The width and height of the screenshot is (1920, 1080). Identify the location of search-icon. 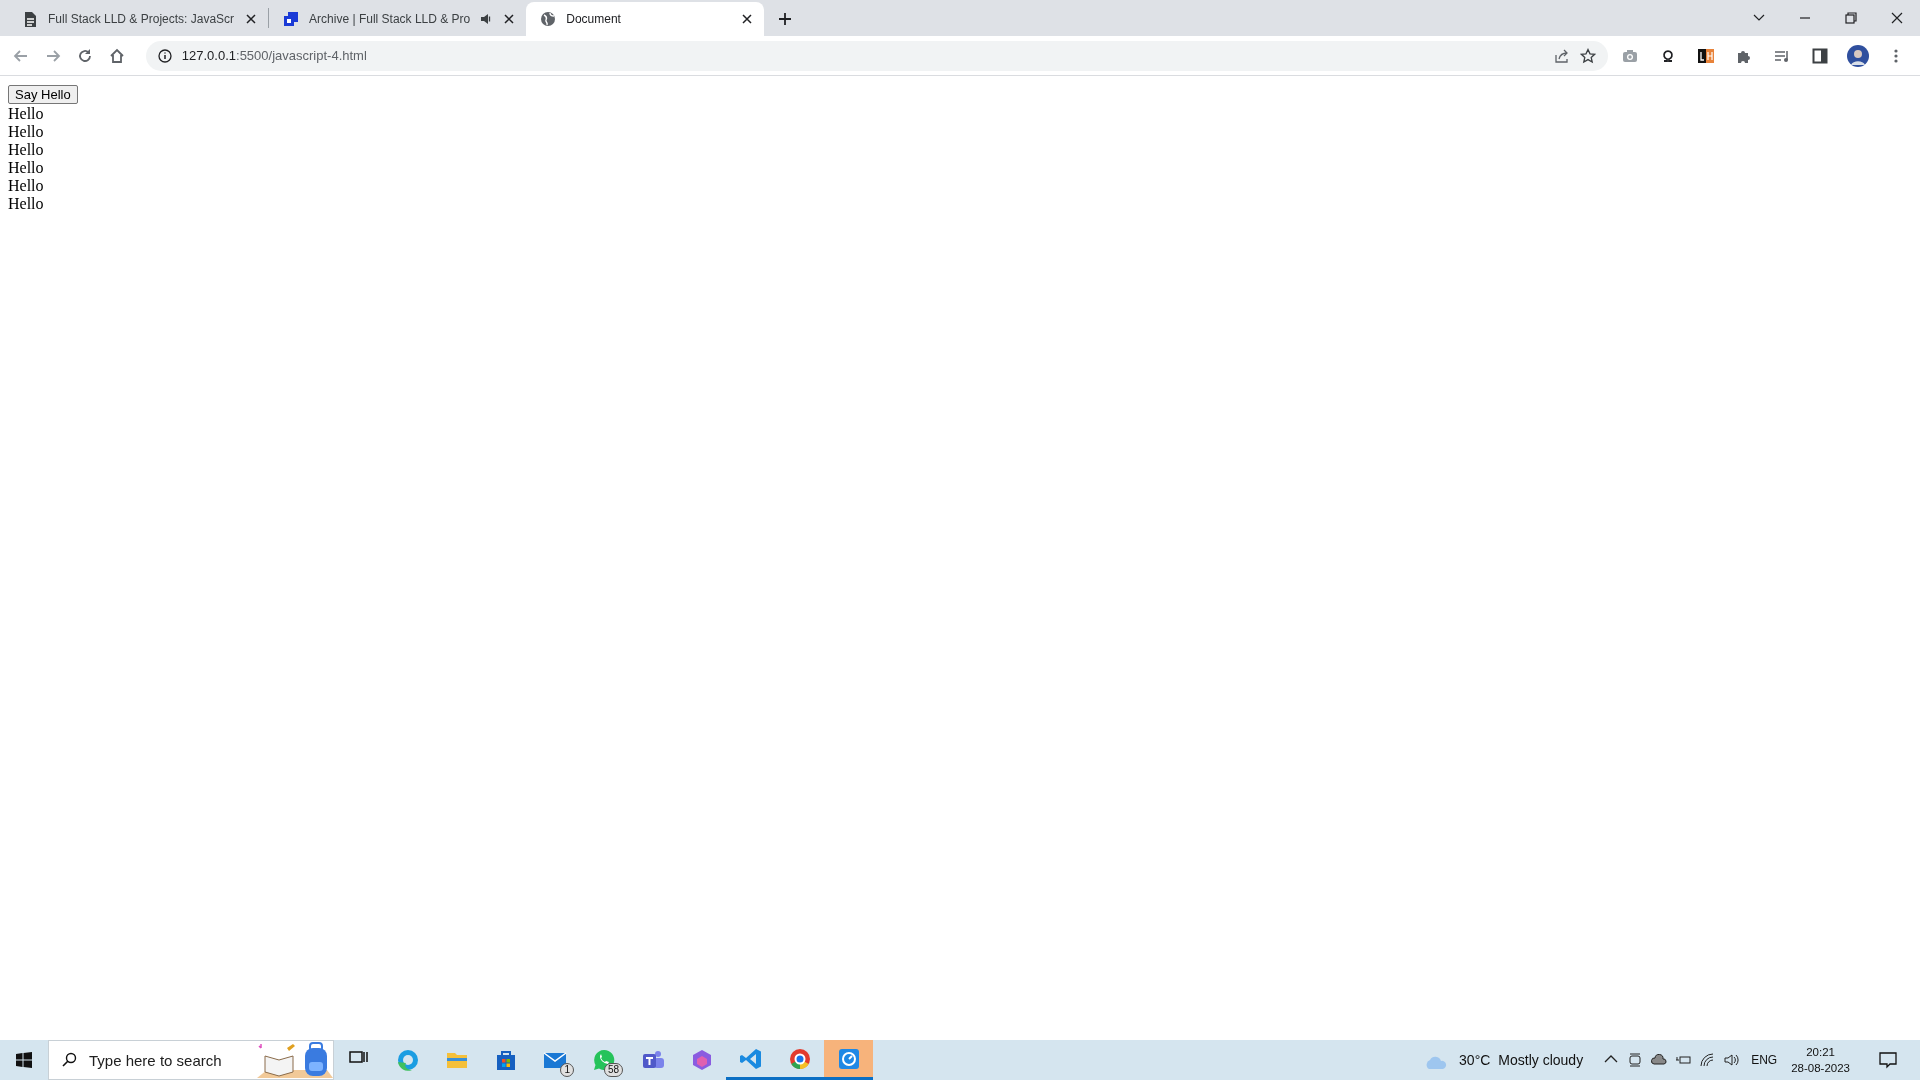
(69, 1060).